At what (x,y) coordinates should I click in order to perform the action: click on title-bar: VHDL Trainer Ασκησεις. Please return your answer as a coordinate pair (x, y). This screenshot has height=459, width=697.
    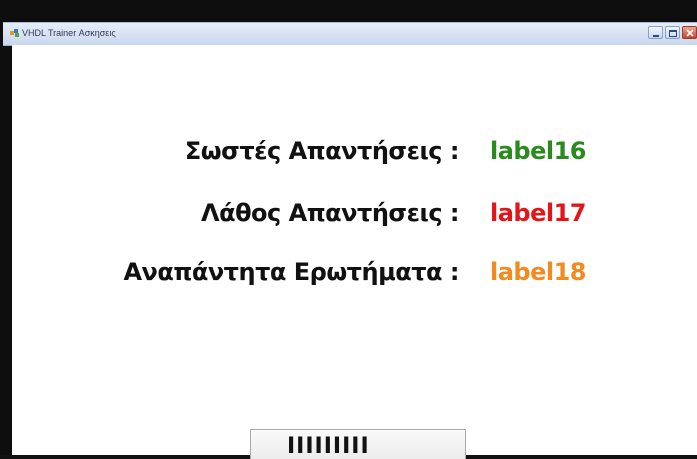
    Looking at the image, I should click on (350, 34).